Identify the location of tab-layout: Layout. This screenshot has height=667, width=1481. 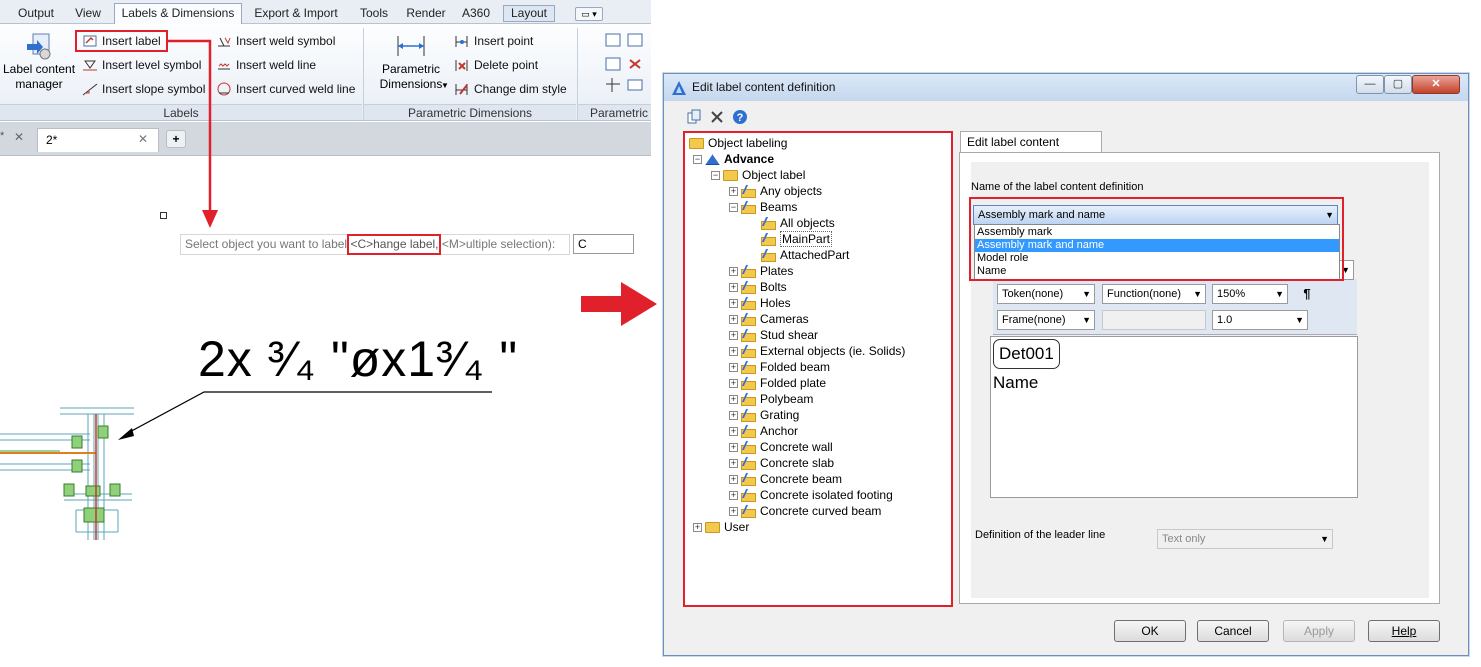
(529, 13).